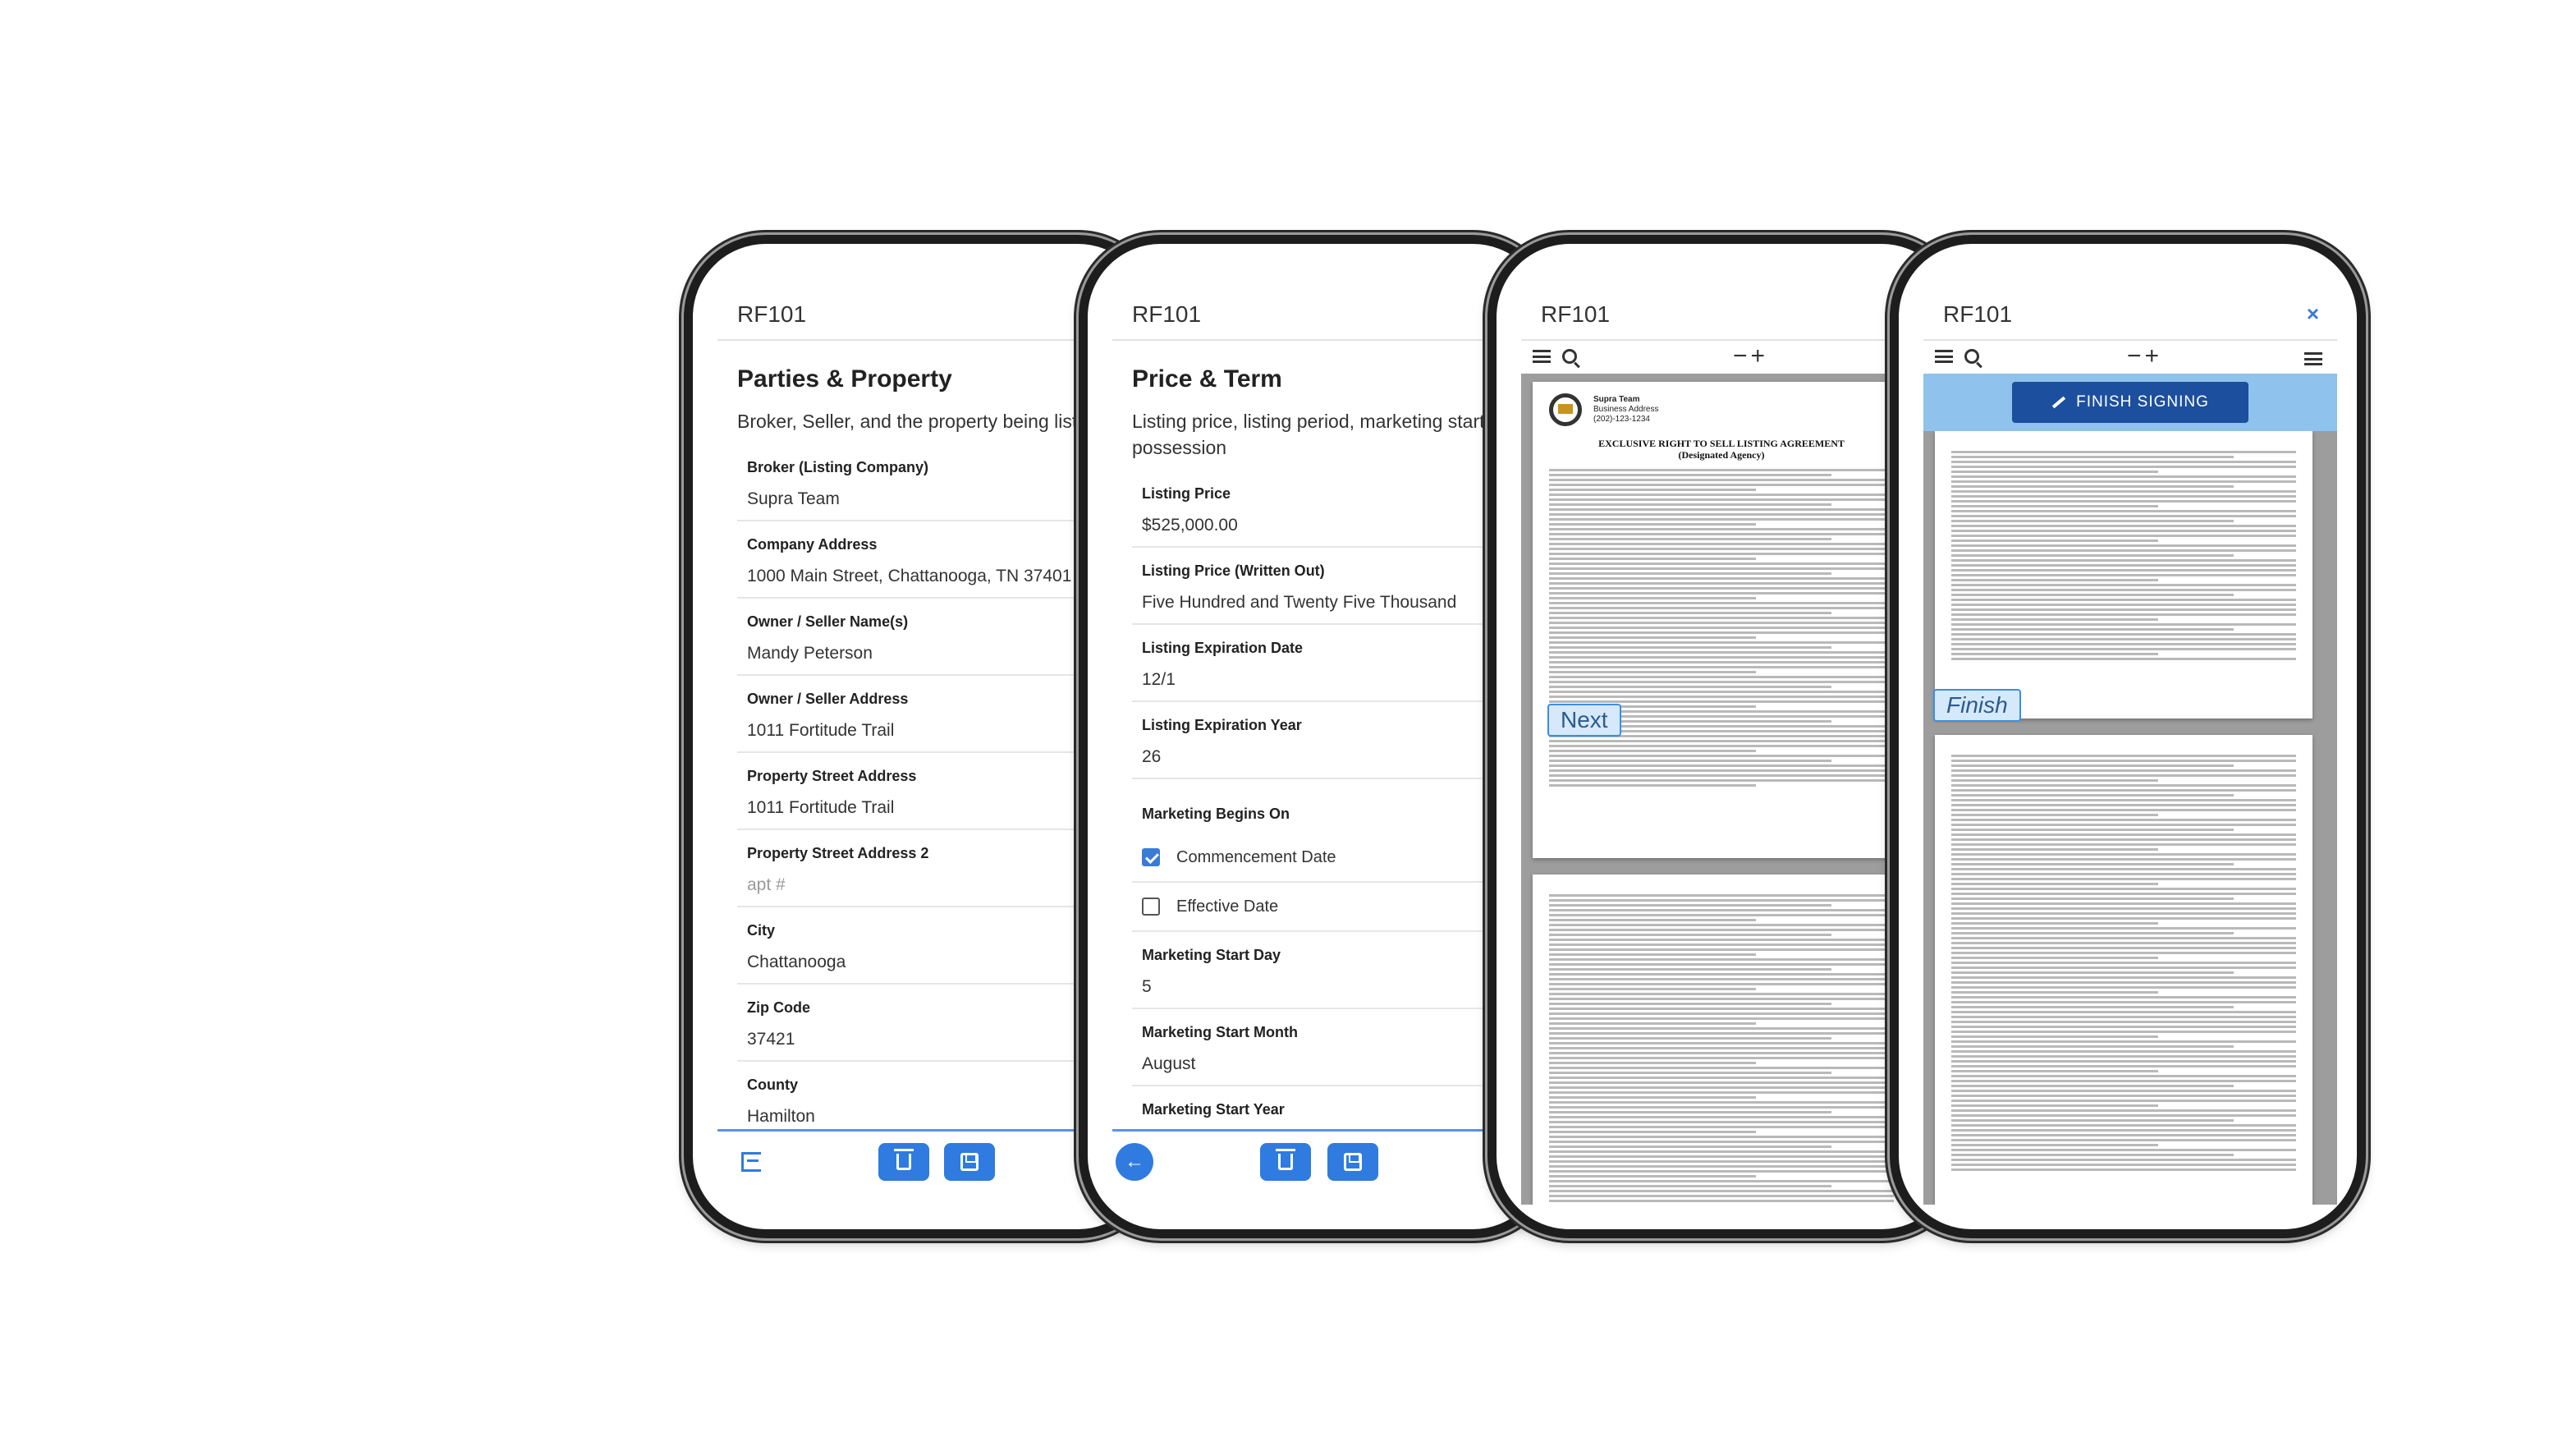  I want to click on company-info-line: Business Address, so click(1626, 410).